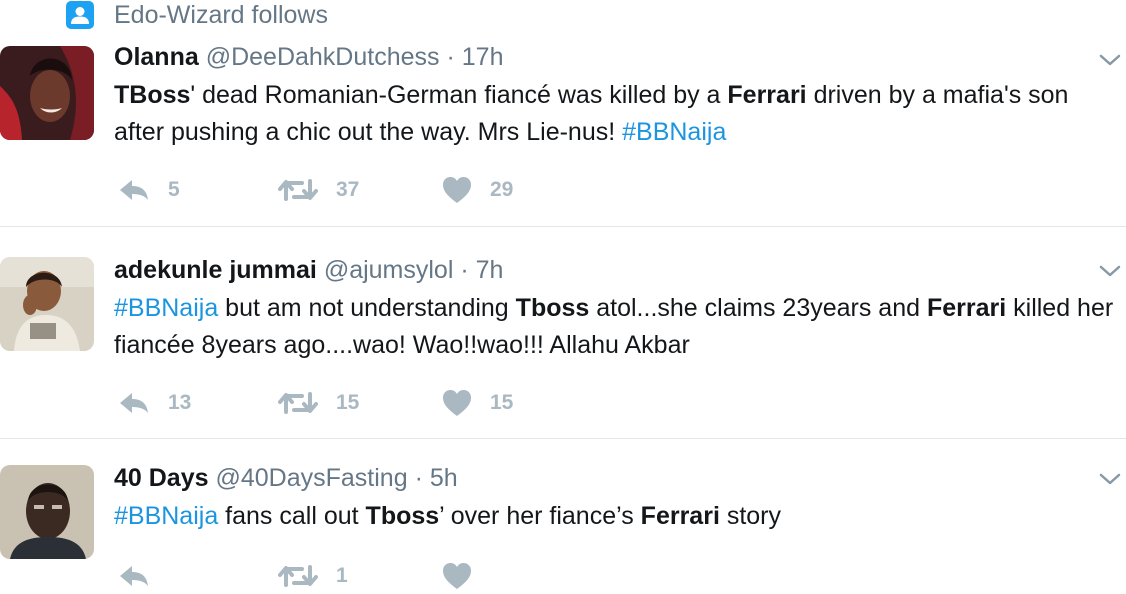  I want to click on retweet-button: 15, so click(360, 403).